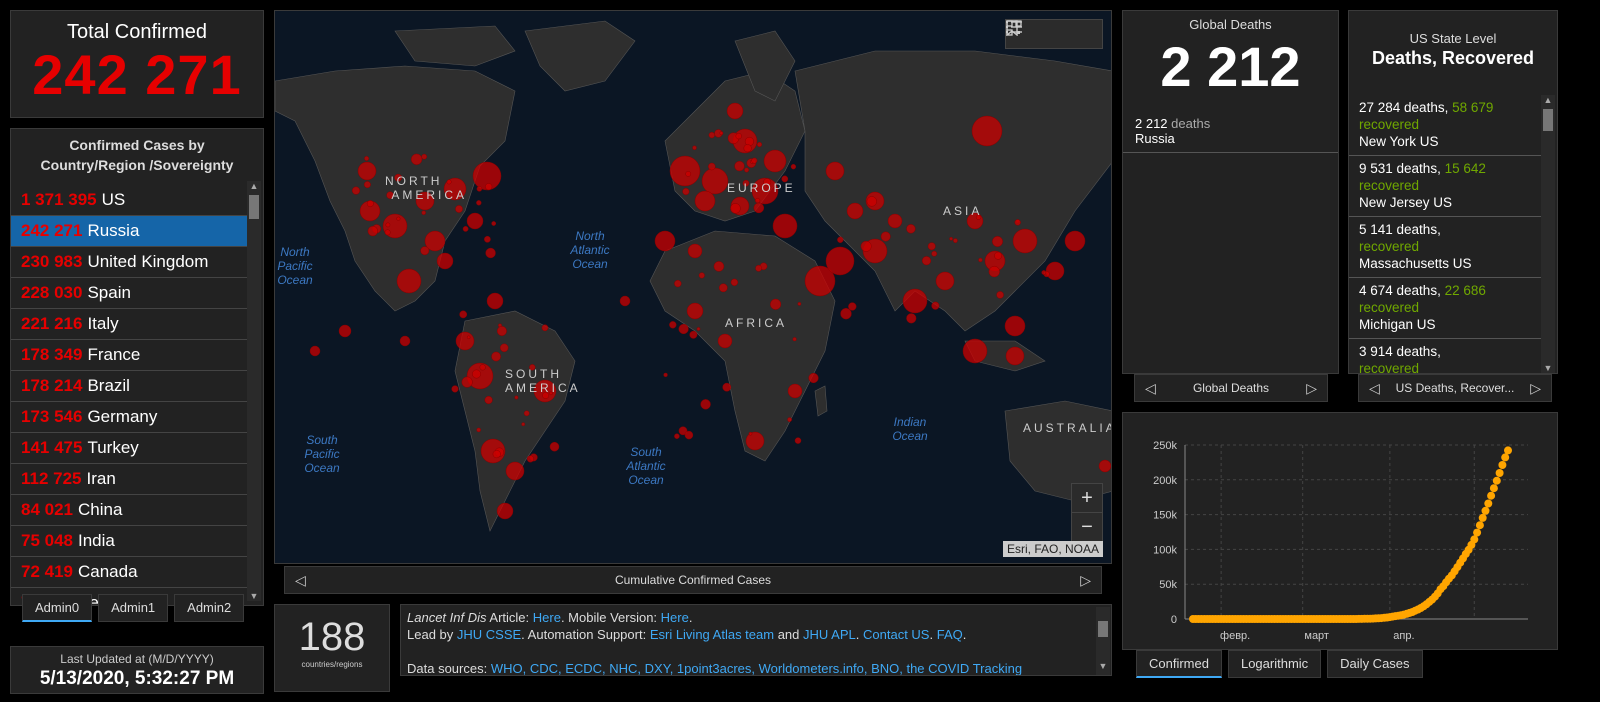 This screenshot has height=702, width=1600. I want to click on us-state-row: 3 914 deaths, recoveredPennsylvania US, so click(1445, 356).